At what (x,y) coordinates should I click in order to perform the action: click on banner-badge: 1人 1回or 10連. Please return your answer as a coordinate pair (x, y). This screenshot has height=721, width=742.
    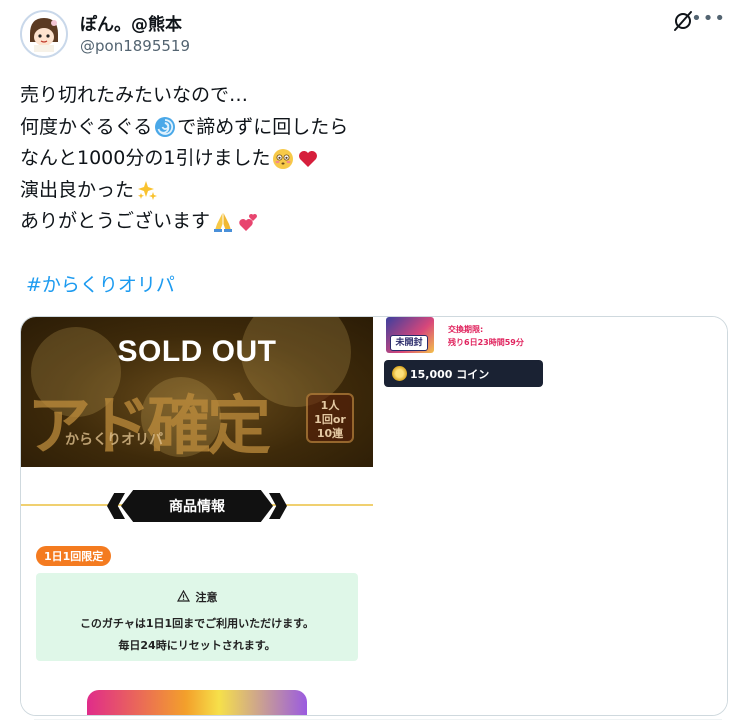
    Looking at the image, I should click on (330, 418).